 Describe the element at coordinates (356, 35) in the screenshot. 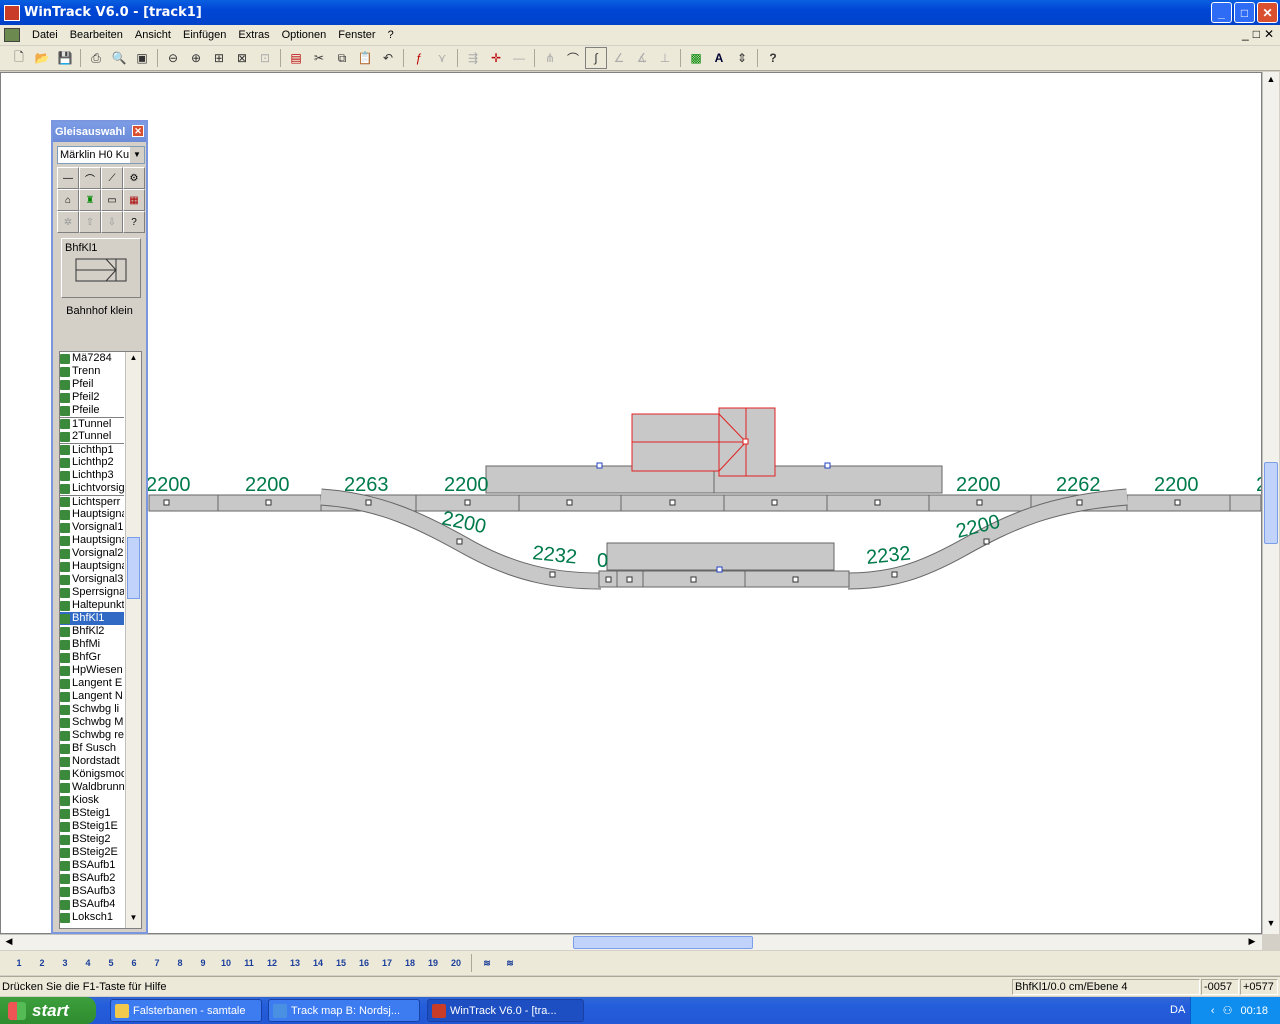

I see `menu-fenster: Fenster` at that location.